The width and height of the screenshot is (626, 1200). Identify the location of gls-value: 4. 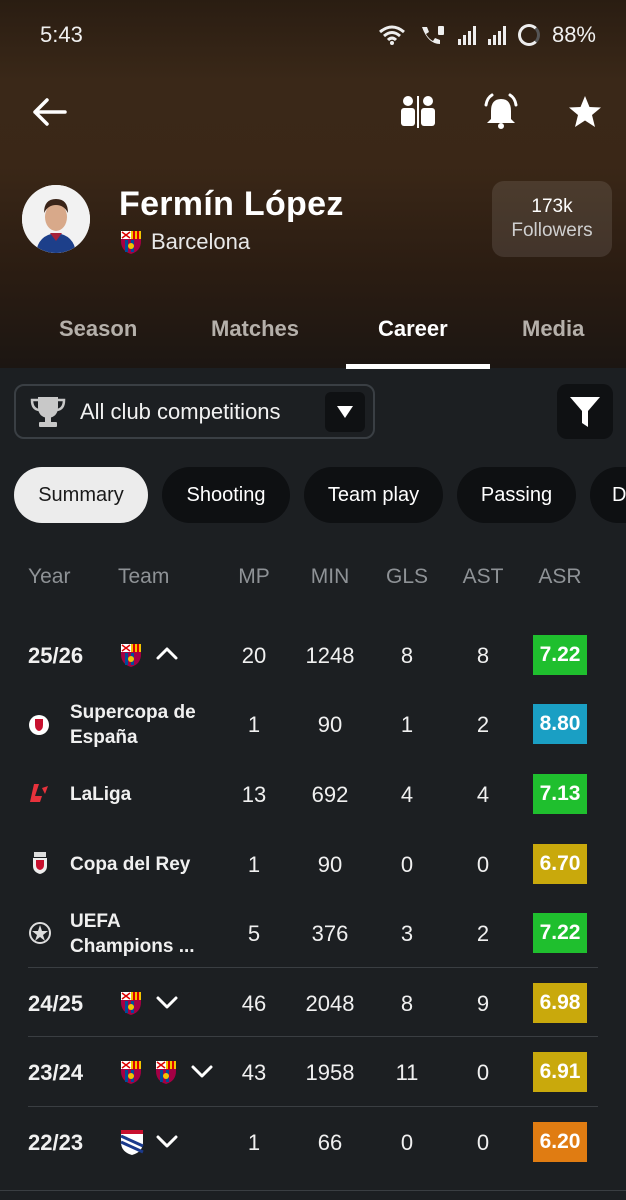
(407, 794).